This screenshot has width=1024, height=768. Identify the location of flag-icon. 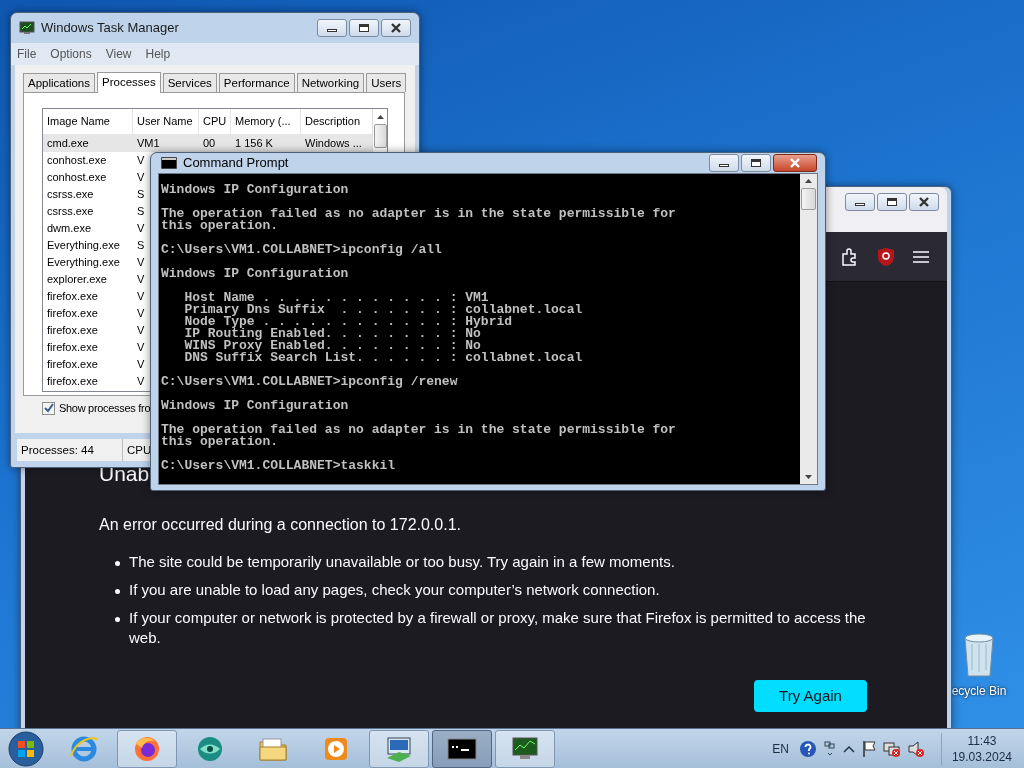
(868, 748).